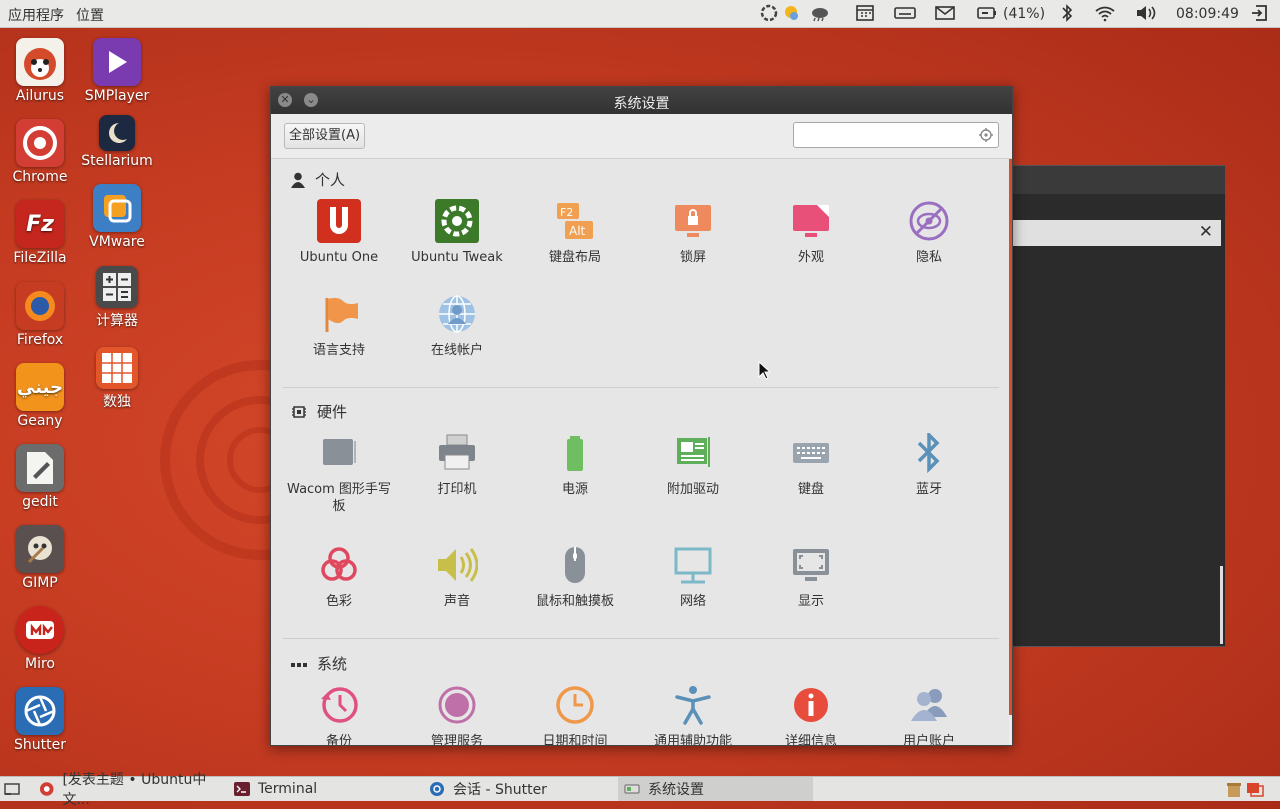  Describe the element at coordinates (339, 498) in the screenshot. I see `item-label: Wacom 图形手写板` at that location.